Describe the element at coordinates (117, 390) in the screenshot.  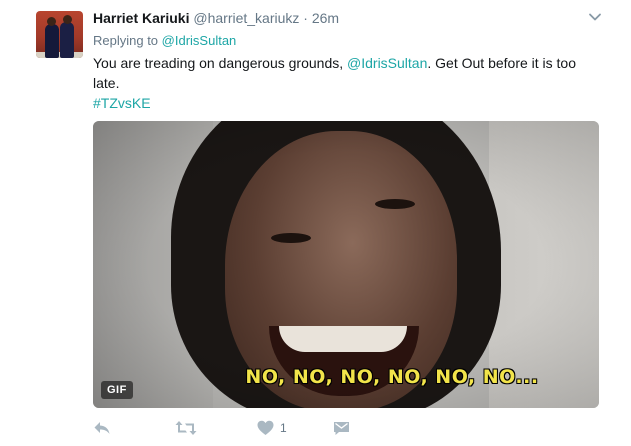
I see `gif-badge: GIF` at that location.